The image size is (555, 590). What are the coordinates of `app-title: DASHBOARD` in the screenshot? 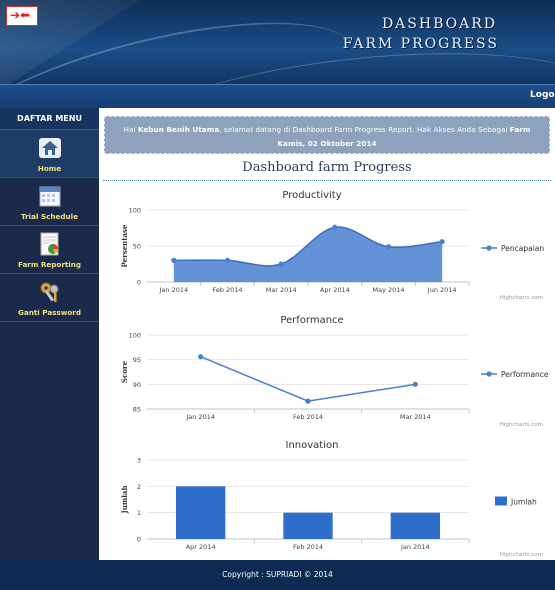 It's located at (439, 24).